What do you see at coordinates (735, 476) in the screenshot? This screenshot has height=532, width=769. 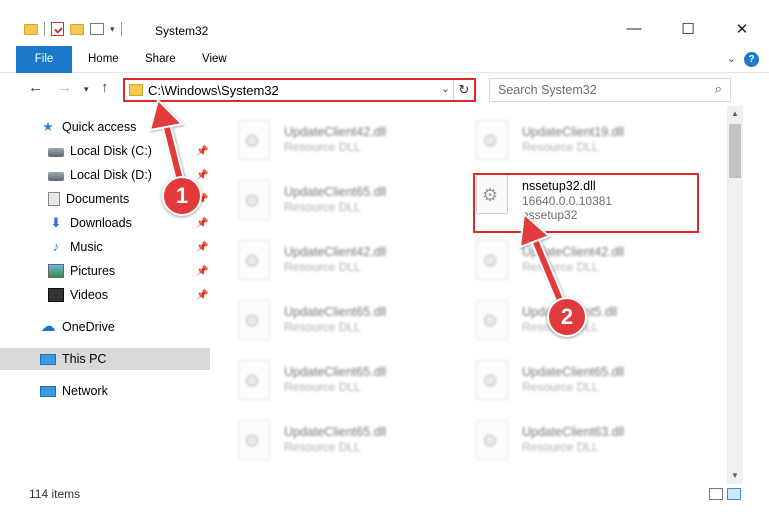 I see `scroll-down-icon: ▼` at bounding box center [735, 476].